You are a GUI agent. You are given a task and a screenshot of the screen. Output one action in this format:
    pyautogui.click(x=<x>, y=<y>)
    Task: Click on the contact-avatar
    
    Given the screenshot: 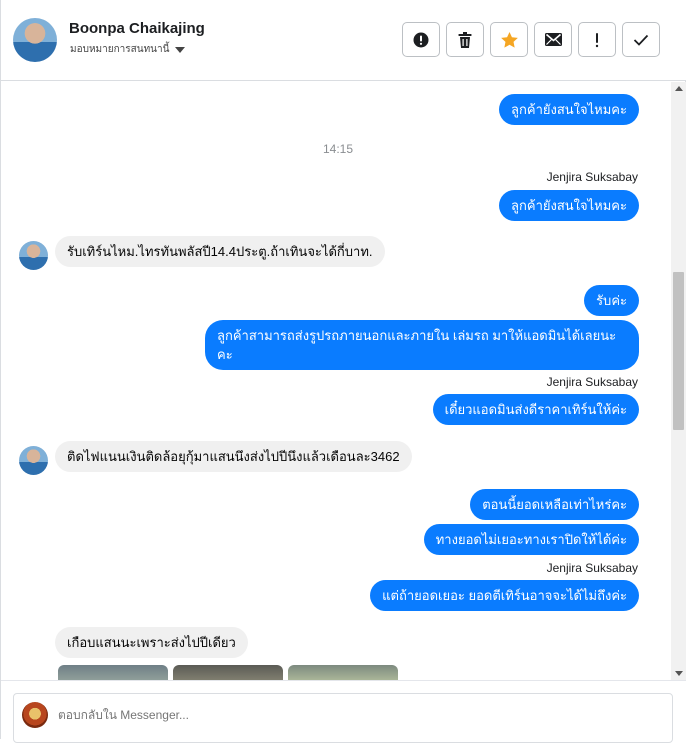 What is the action you would take?
    pyautogui.click(x=35, y=40)
    